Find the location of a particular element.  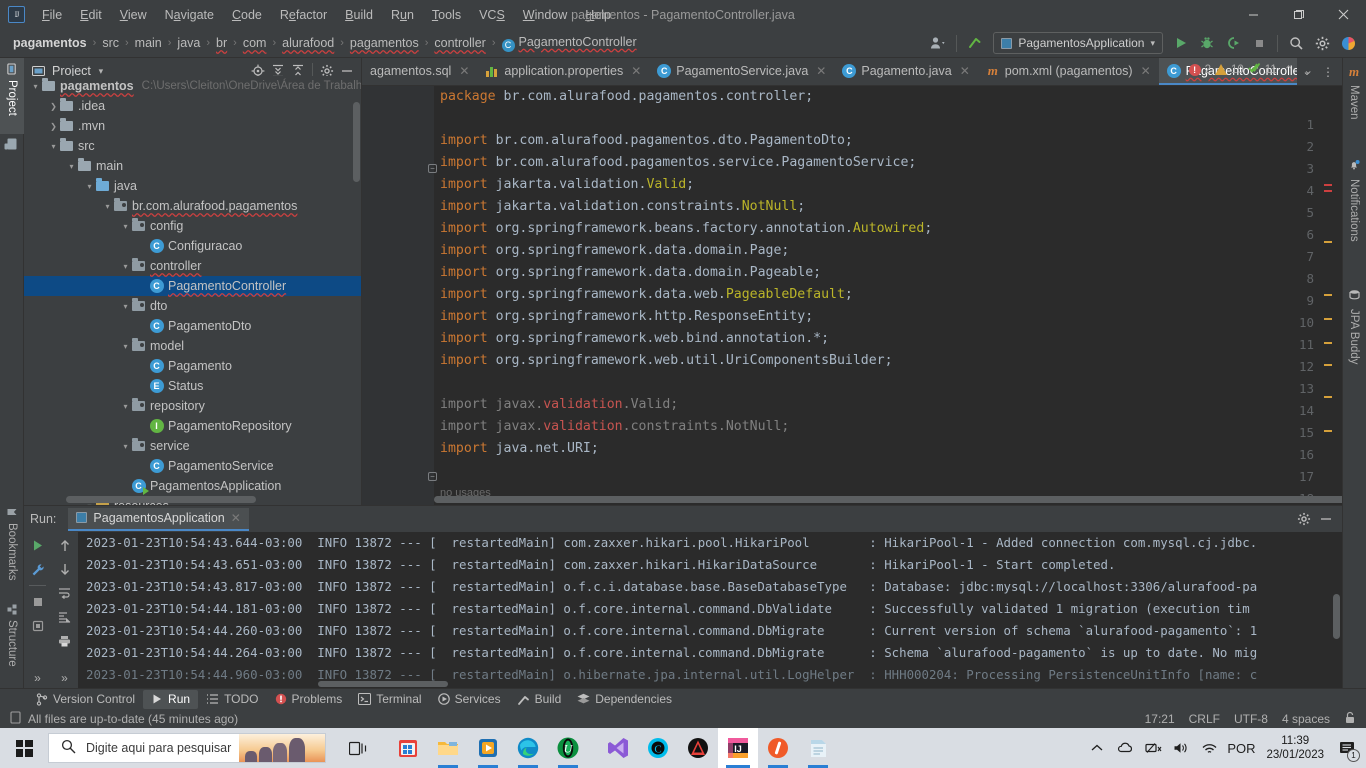

volume-icon is located at coordinates (1181, 748).